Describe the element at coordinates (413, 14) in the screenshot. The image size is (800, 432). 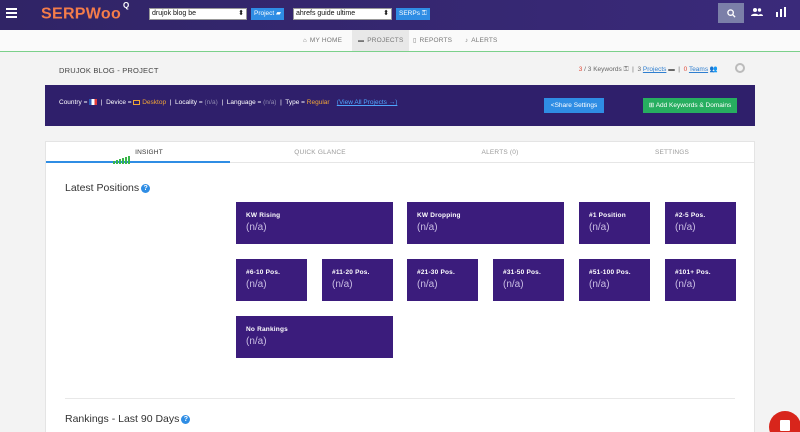
I see `serps-button: SERPs ⚿` at that location.